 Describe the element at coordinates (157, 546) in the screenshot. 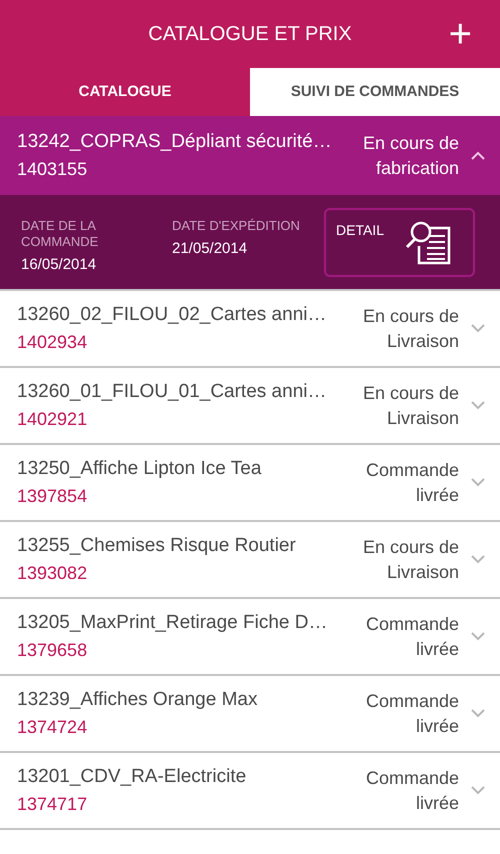

I see `order-name: 13255_Chemises Risque Routier` at that location.